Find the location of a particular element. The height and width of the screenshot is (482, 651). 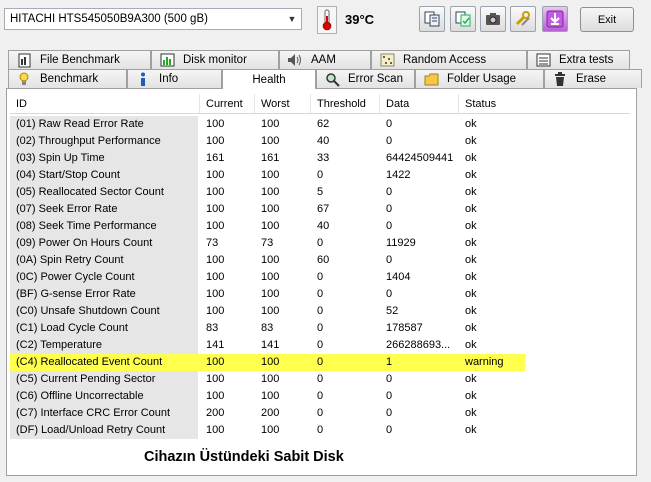

info-icon is located at coordinates (143, 79).